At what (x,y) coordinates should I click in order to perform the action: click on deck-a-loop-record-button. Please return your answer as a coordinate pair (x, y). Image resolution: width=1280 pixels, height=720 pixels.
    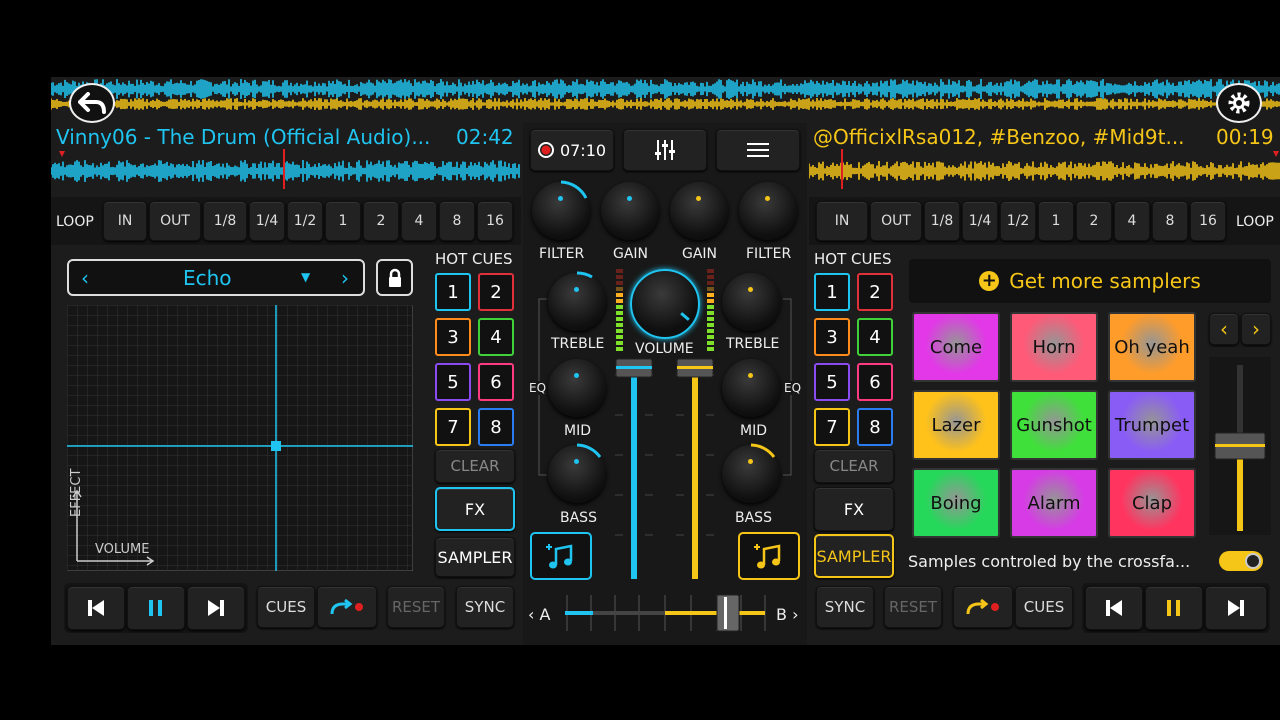
    Looking at the image, I should click on (347, 607).